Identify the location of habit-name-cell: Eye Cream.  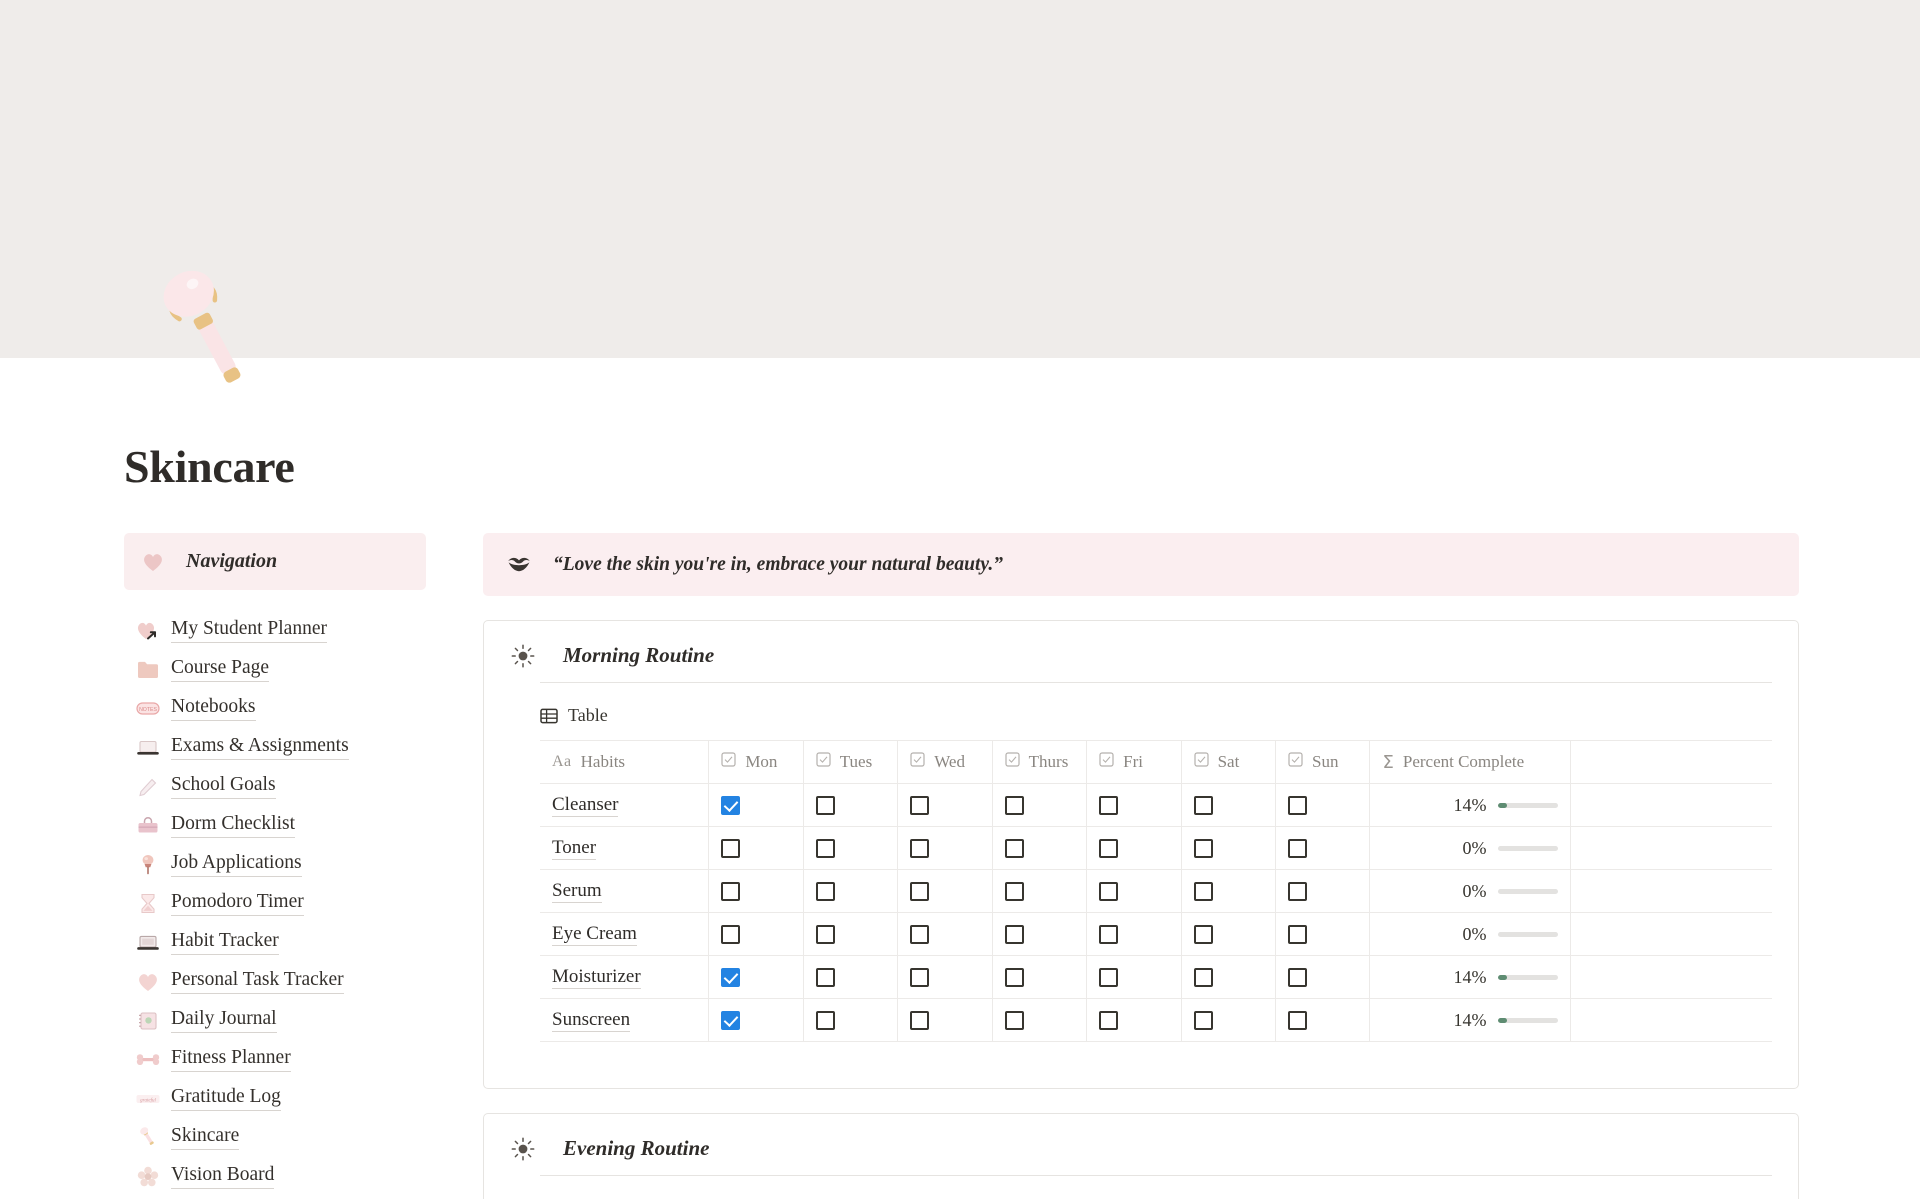
(625, 934).